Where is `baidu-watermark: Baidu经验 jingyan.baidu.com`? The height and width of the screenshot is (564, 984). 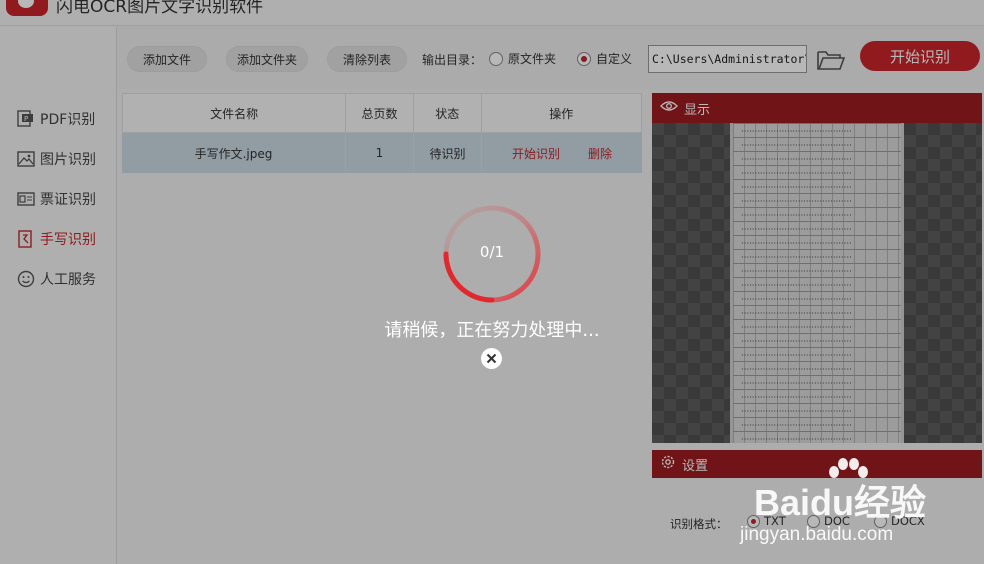 baidu-watermark: Baidu经验 jingyan.baidu.com is located at coordinates (860, 511).